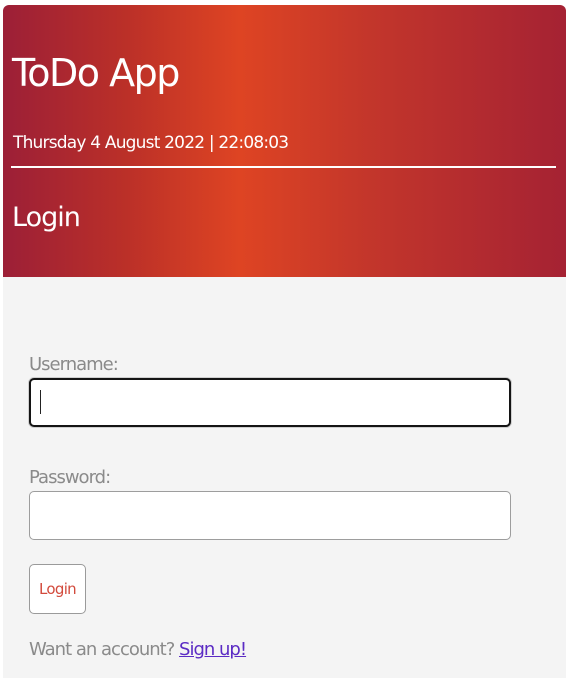 The height and width of the screenshot is (678, 568). What do you see at coordinates (74, 364) in the screenshot?
I see `username-label: Username:` at bounding box center [74, 364].